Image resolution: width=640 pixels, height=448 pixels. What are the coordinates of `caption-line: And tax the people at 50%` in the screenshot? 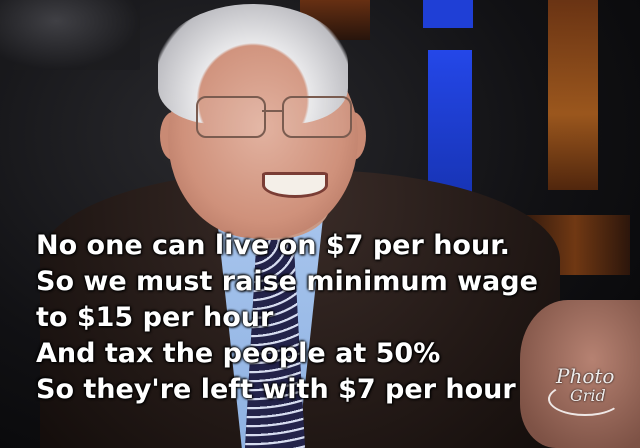 It's located at (238, 353).